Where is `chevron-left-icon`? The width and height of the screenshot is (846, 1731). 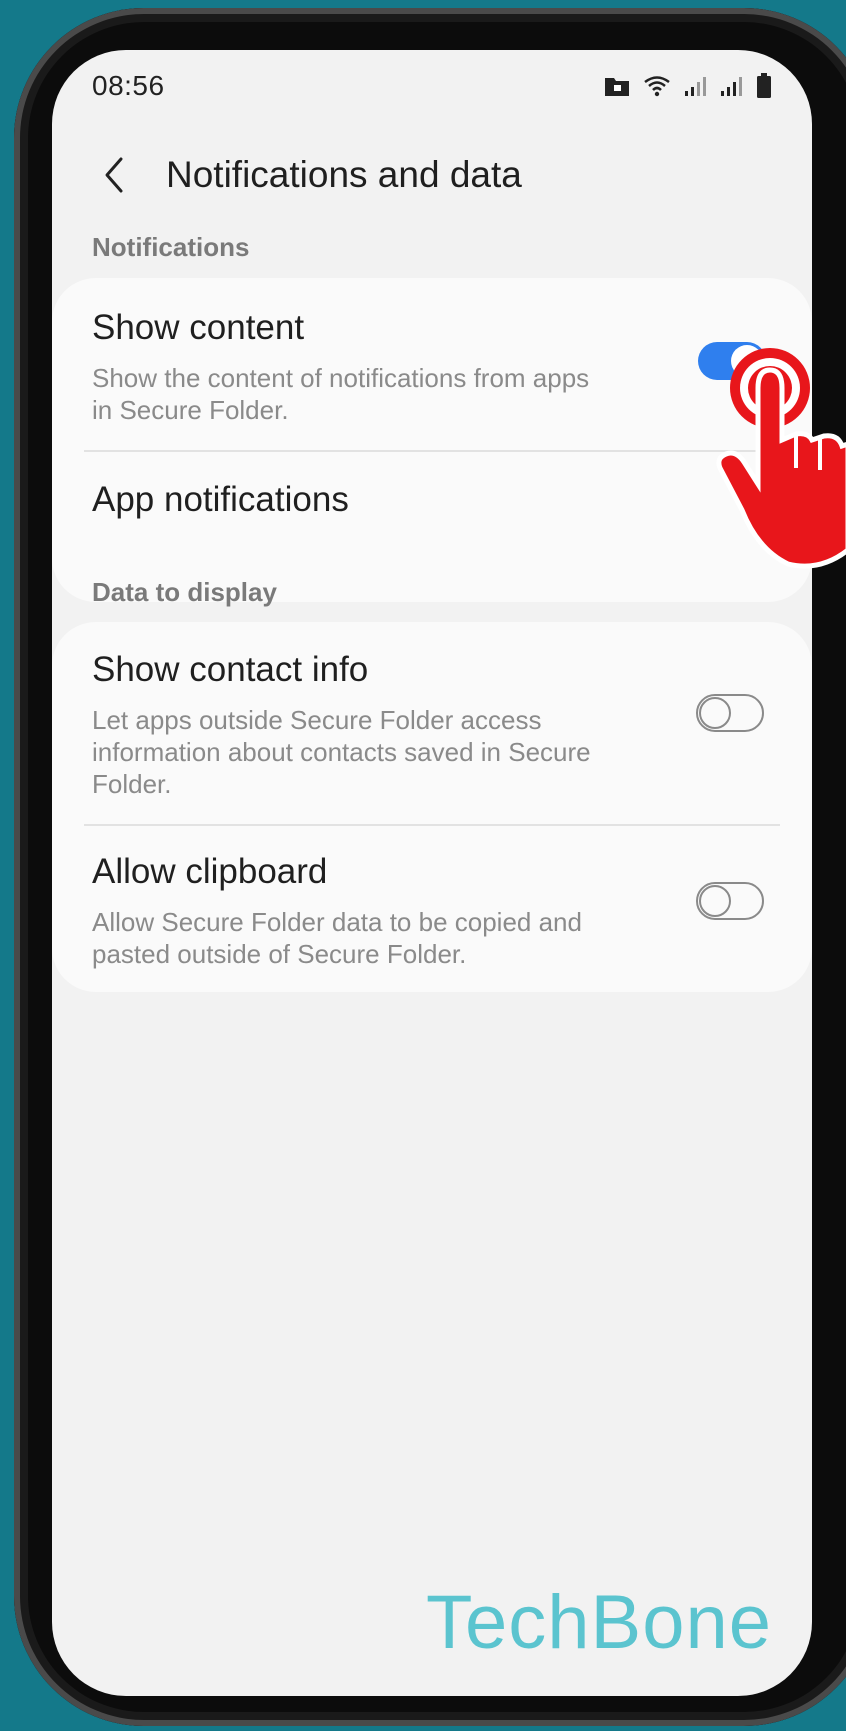 chevron-left-icon is located at coordinates (114, 175).